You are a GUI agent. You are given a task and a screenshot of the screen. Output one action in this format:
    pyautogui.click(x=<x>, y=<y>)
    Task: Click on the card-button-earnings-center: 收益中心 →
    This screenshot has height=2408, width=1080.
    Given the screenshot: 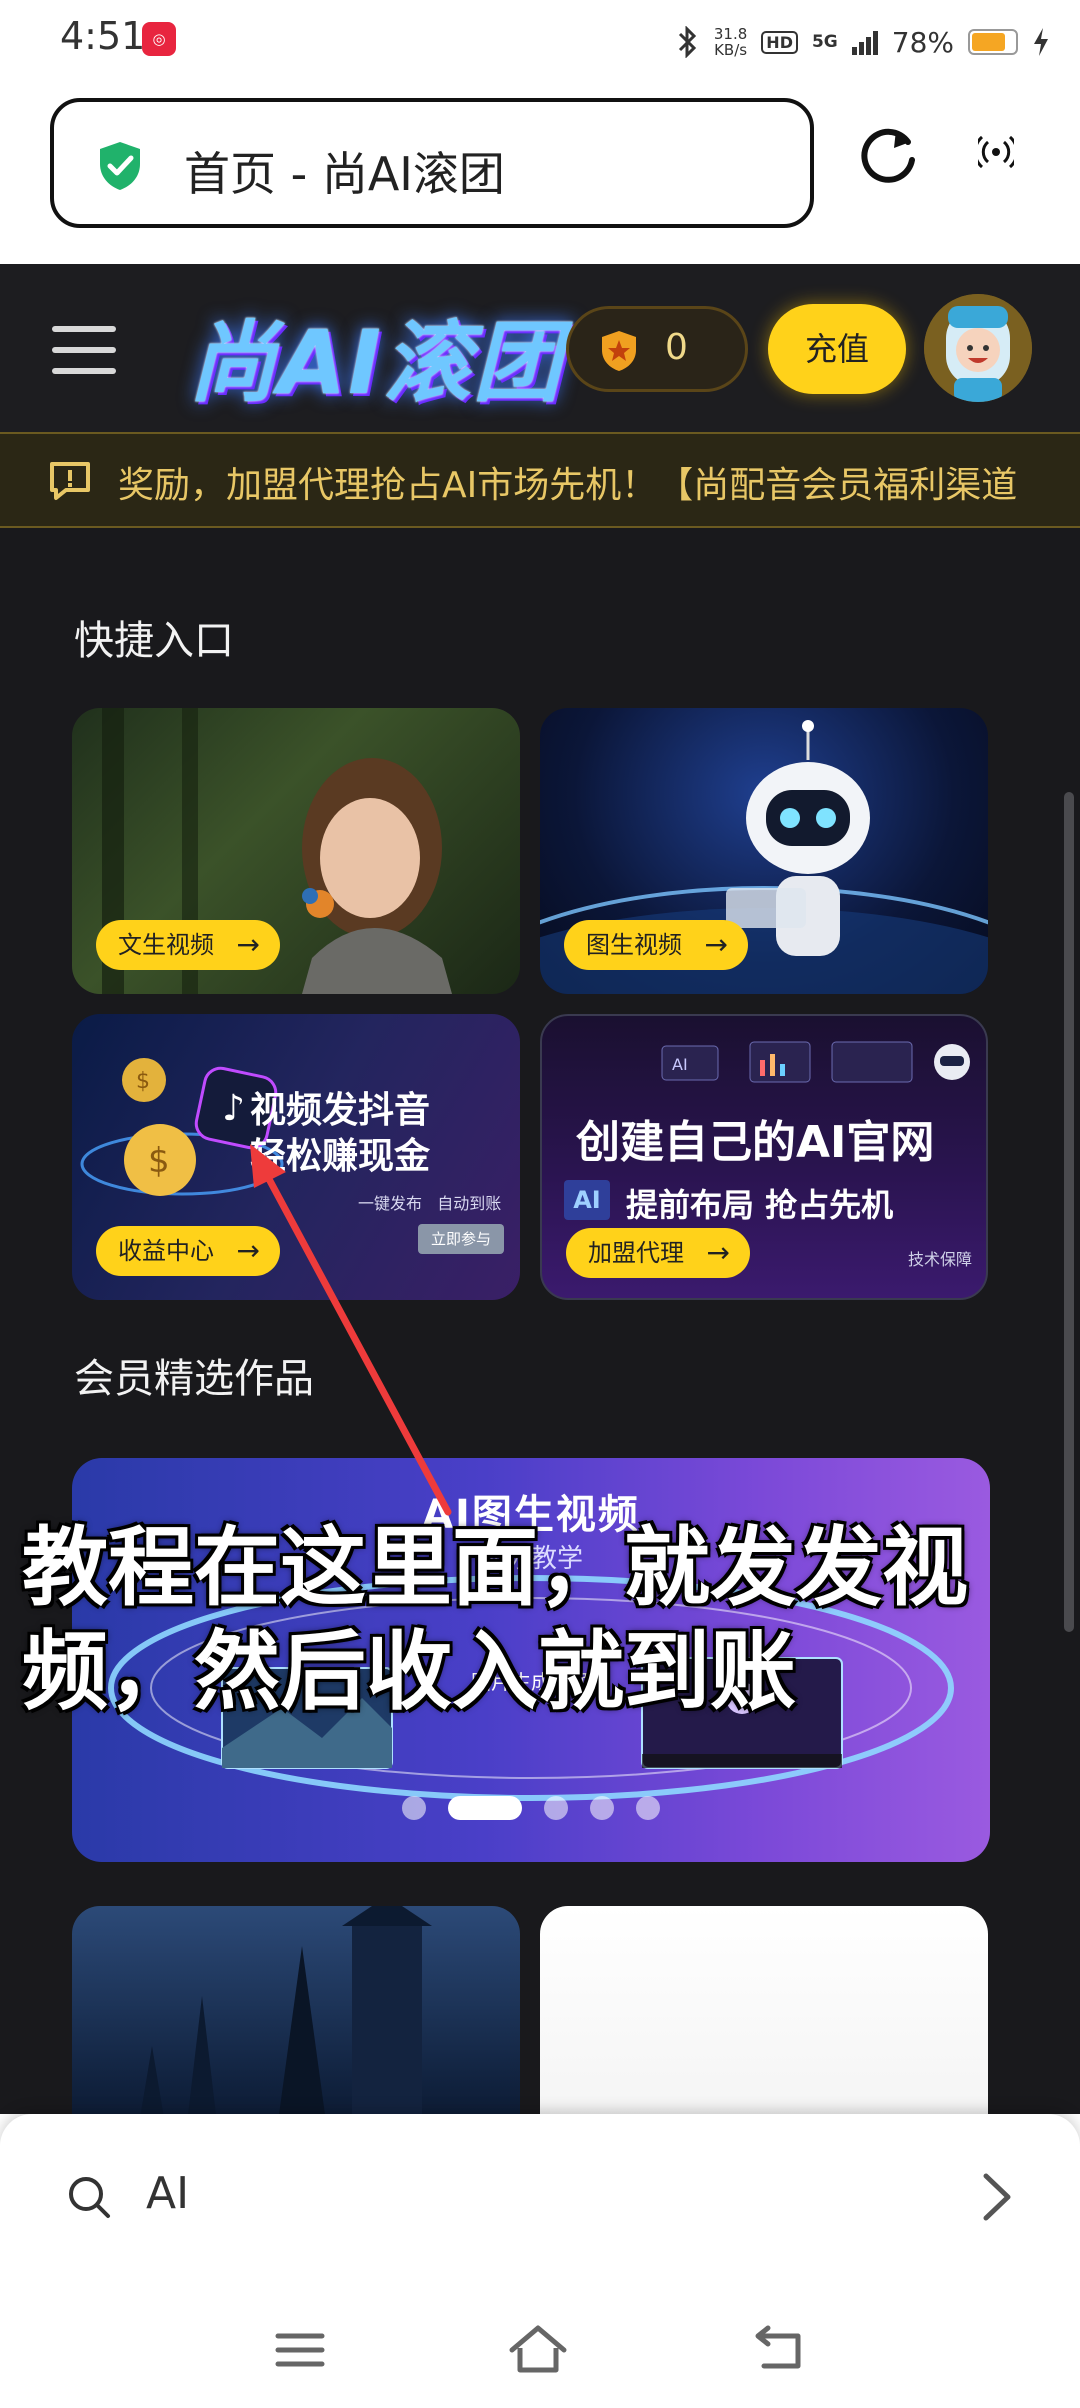 What is the action you would take?
    pyautogui.click(x=188, y=1251)
    